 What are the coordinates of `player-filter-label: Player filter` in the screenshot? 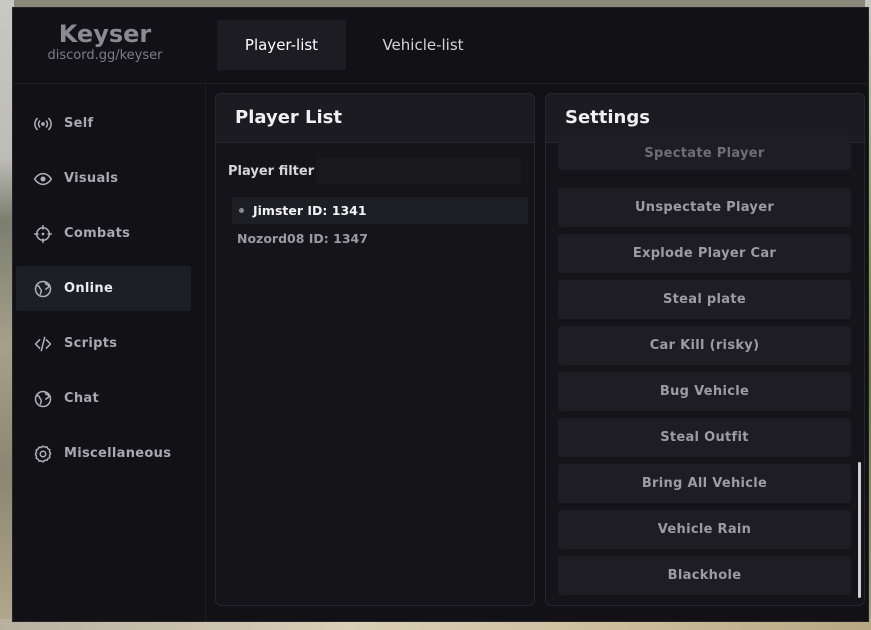 It's located at (271, 171).